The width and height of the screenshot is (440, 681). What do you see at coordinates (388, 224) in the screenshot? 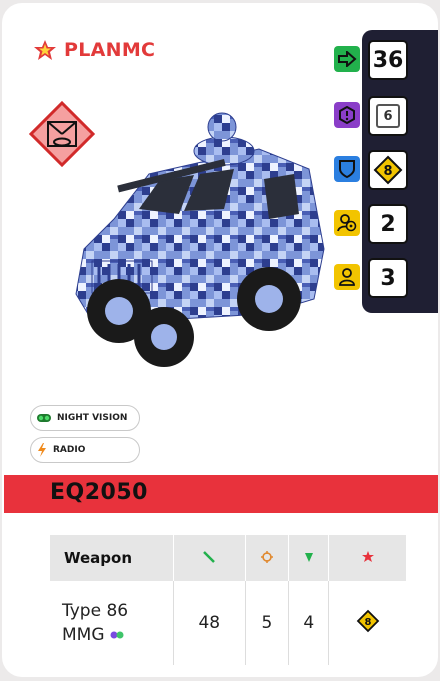
I see `stat-crew-driver-value: 2` at bounding box center [388, 224].